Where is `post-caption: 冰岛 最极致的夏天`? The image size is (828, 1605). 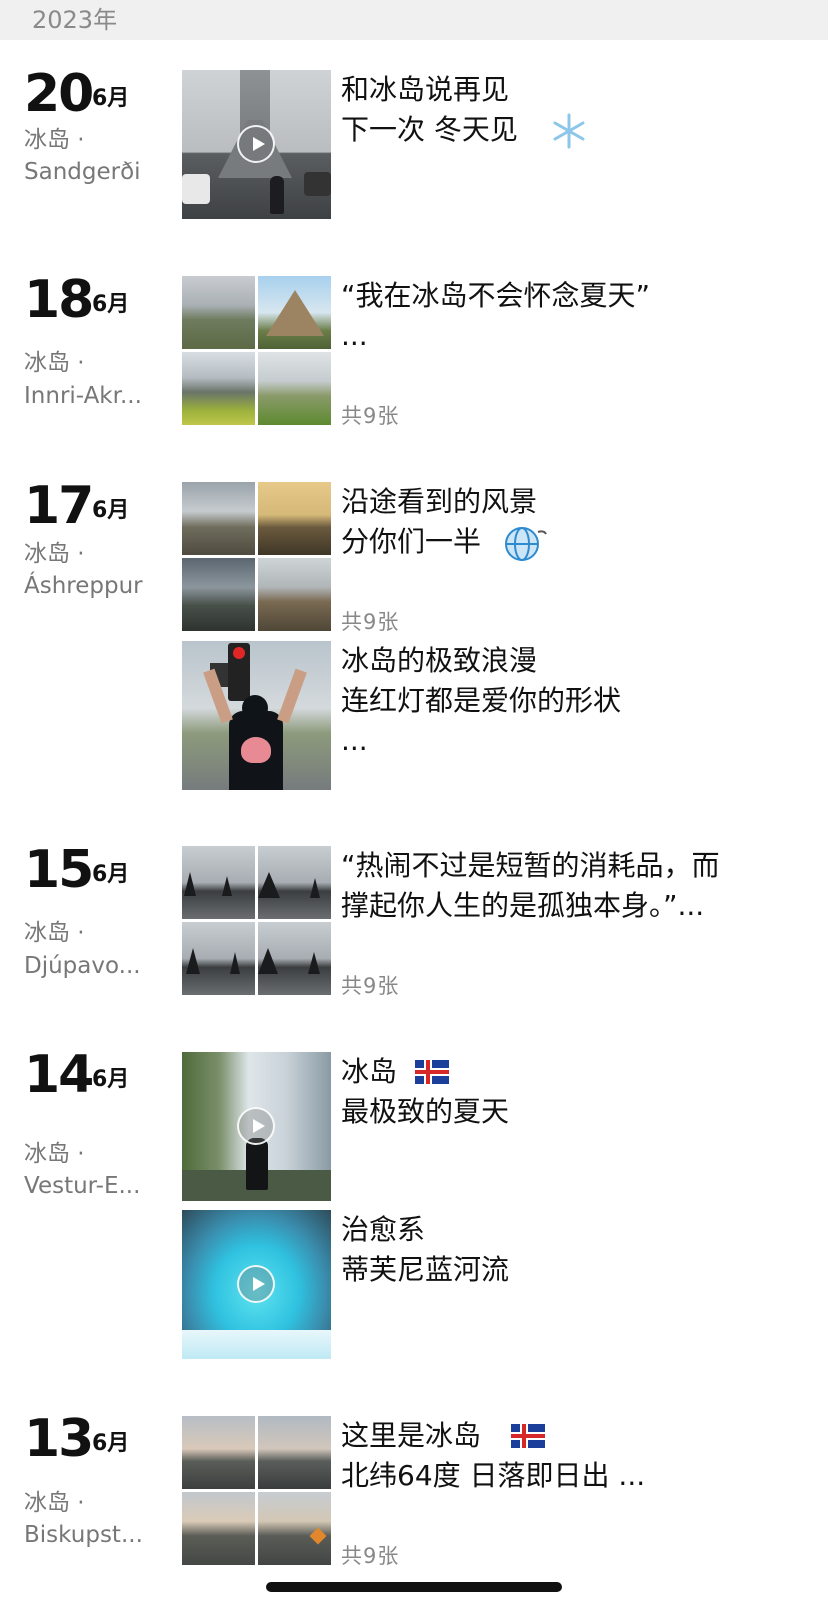
post-caption: 冰岛 最极致的夏天 is located at coordinates (425, 1092).